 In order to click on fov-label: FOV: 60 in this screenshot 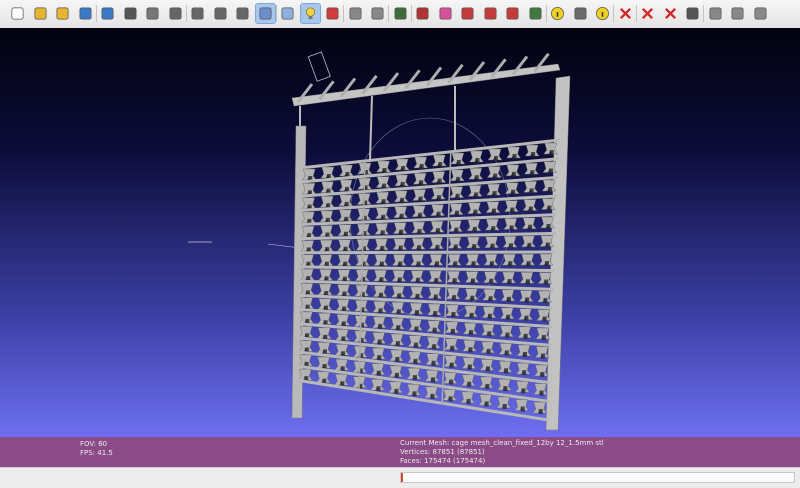, I will do `click(94, 444)`.